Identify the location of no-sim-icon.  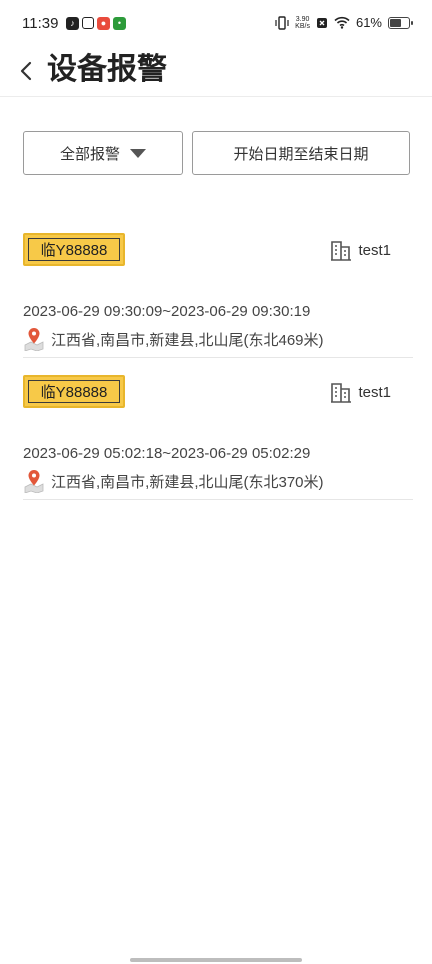
(321, 22).